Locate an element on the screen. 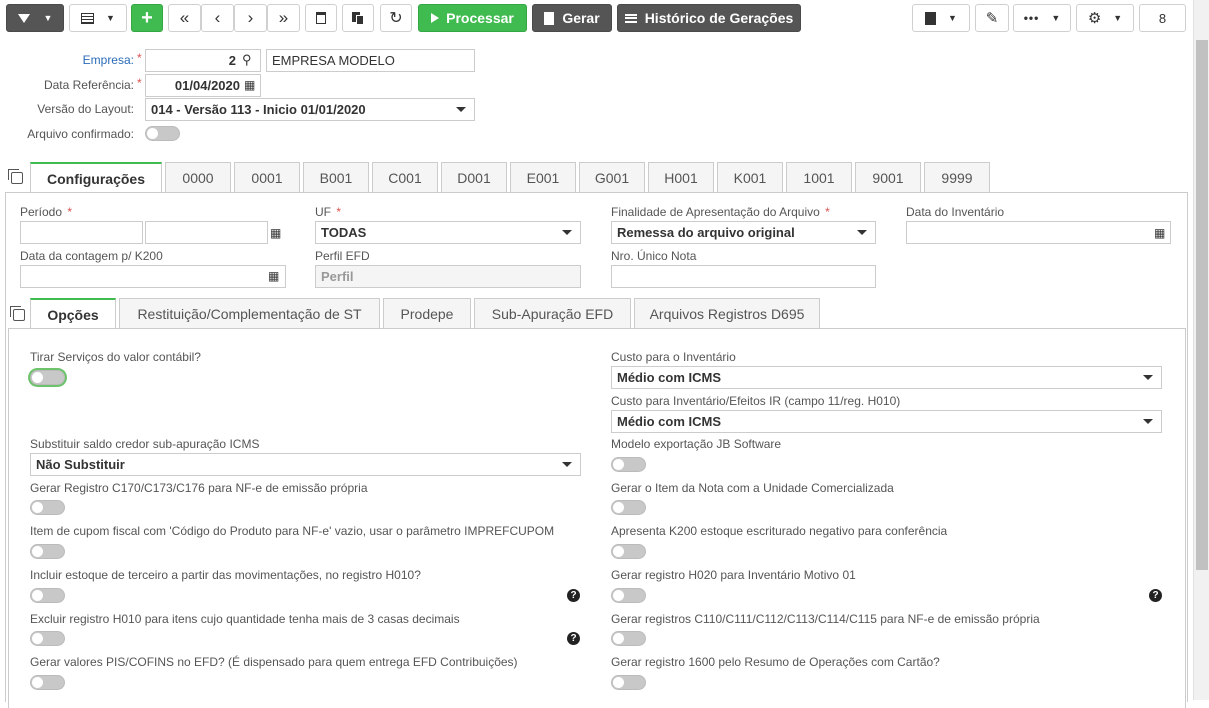 This screenshot has width=1209, height=708. tab-9001: 9001 is located at coordinates (888, 177).